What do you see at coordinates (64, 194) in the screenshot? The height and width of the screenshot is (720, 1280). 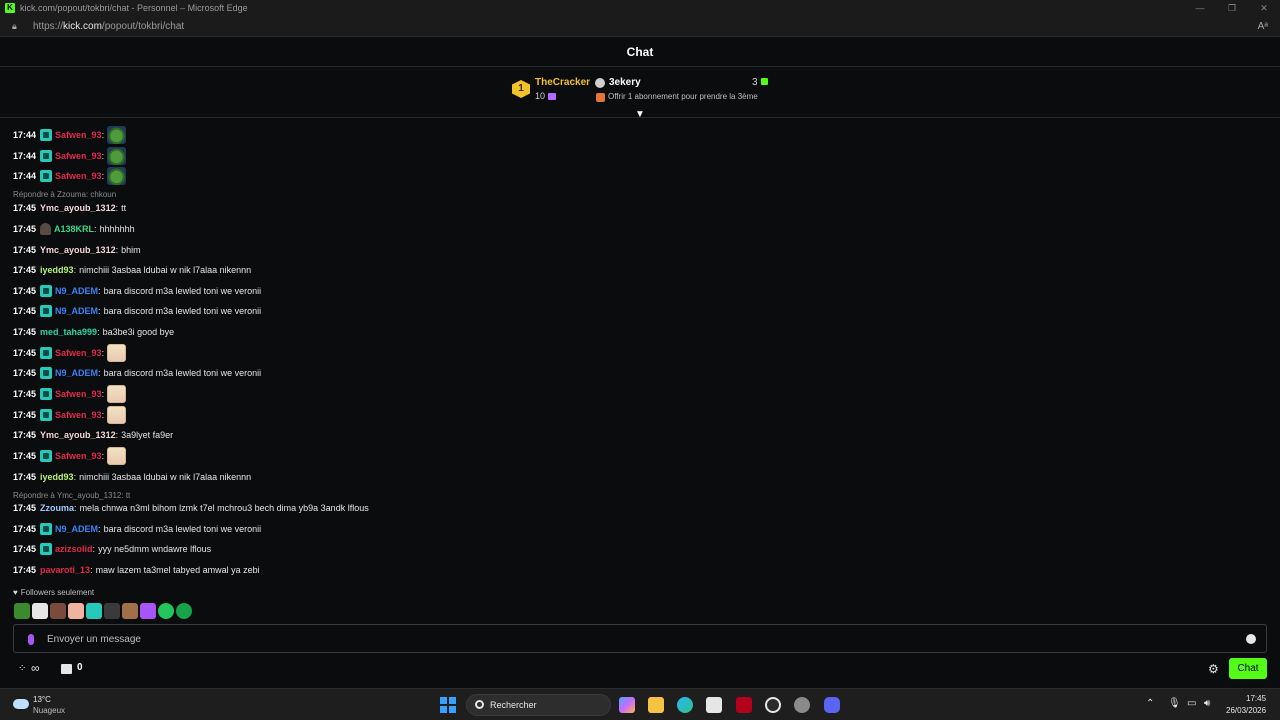 I see `reply-reference: Répondre à Zzouma: chkoun` at bounding box center [64, 194].